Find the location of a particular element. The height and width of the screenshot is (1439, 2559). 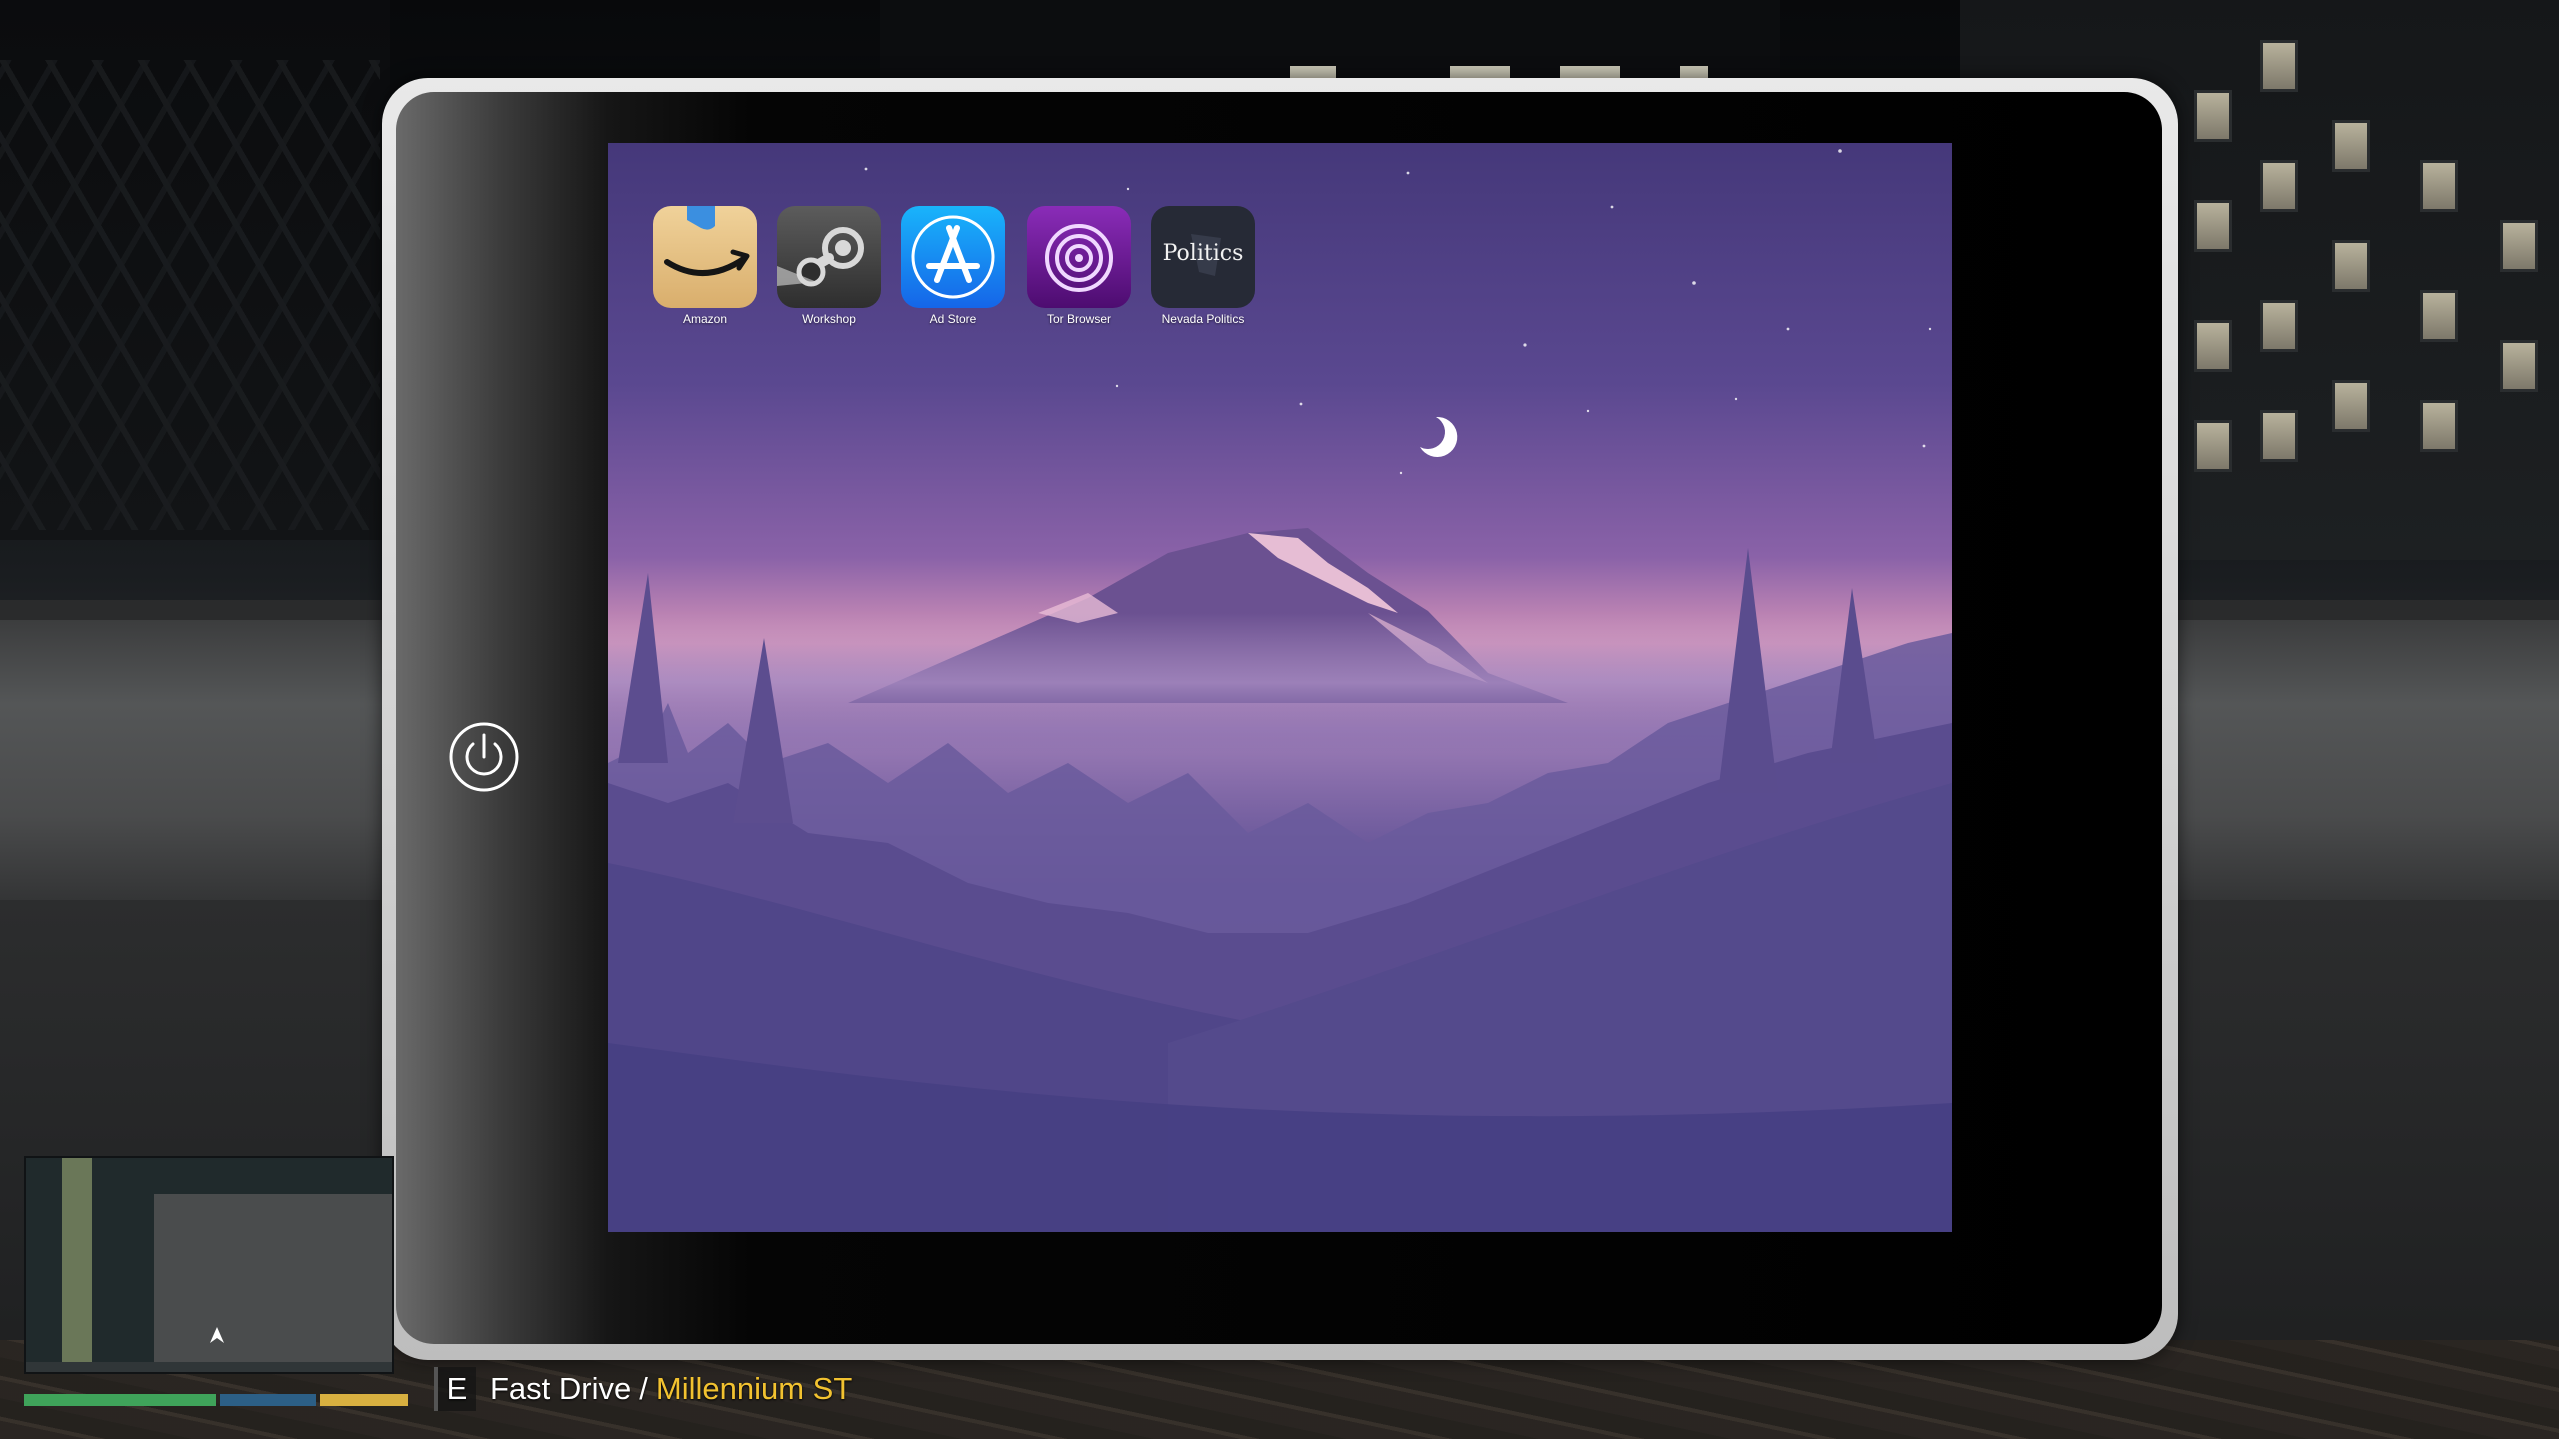

app-workshop: Workshop is located at coordinates (829, 276).